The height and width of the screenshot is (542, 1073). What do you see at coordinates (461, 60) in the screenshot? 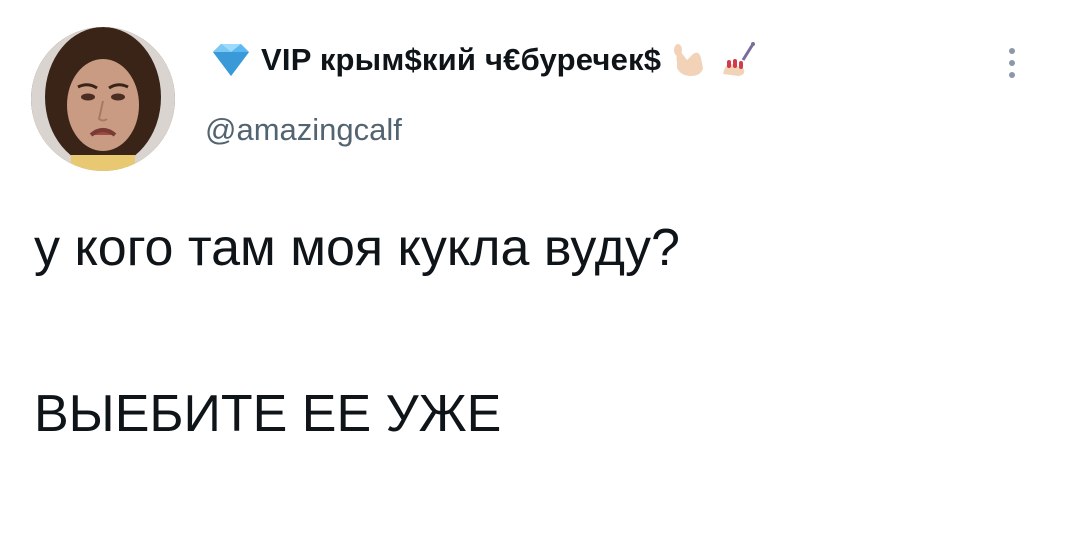
I see `display-name: VIP крым$кий ч€буречек$` at bounding box center [461, 60].